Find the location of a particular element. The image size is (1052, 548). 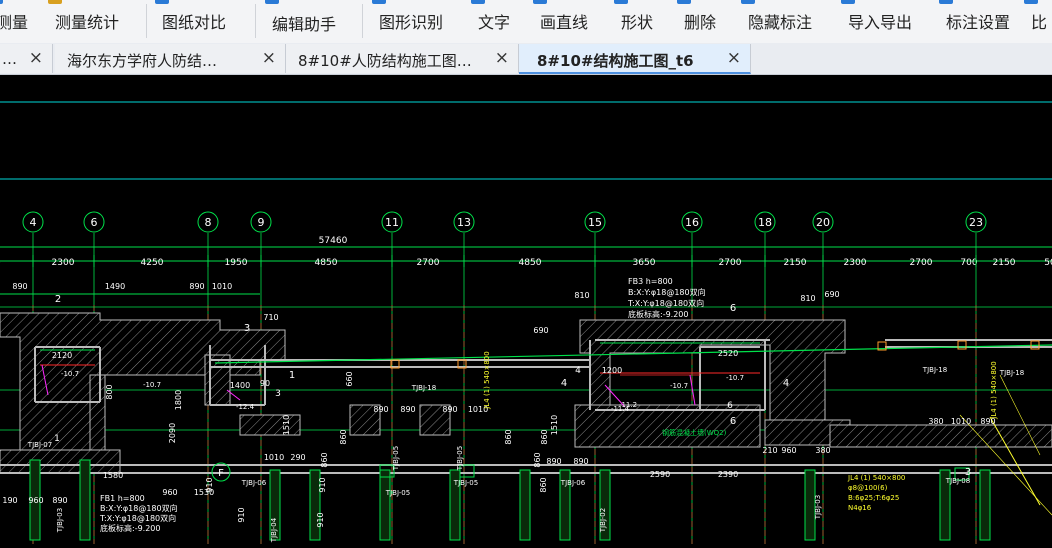

dimension-text: 90 is located at coordinates (265, 383).